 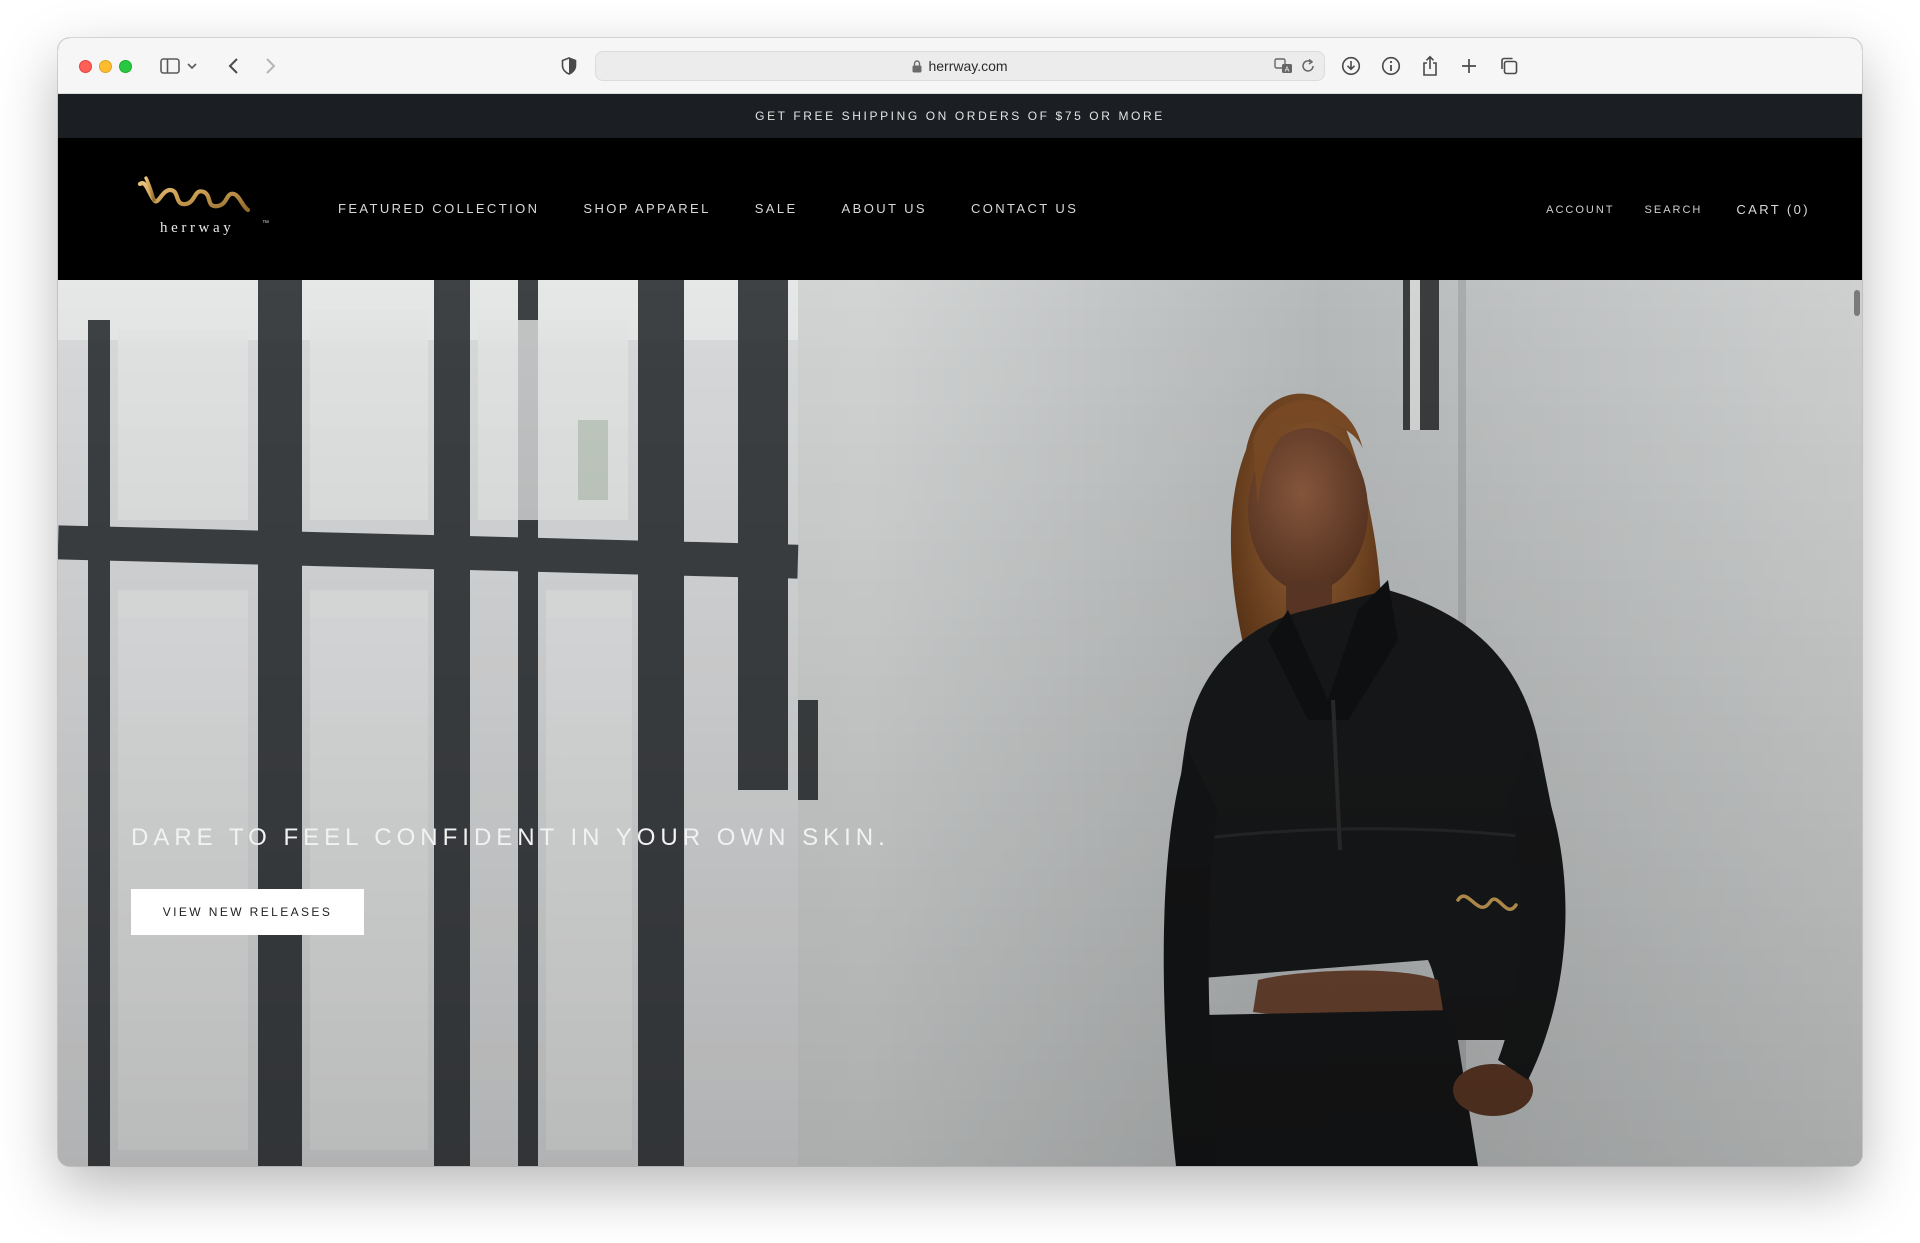 I want to click on nav-about-us: ABOUT US, so click(x=884, y=208).